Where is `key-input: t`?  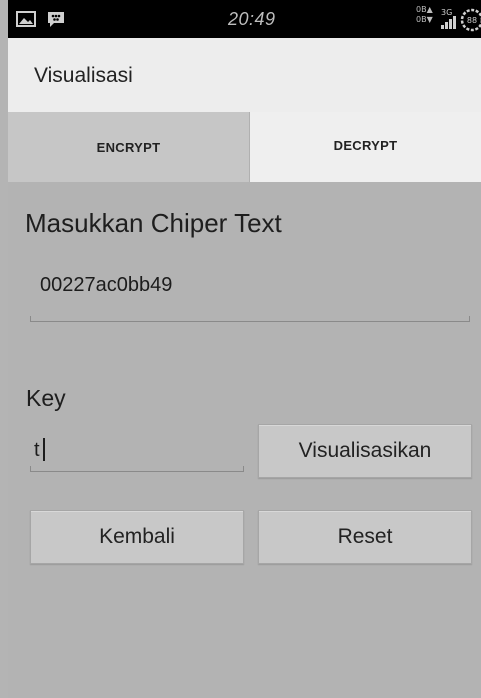
key-input: t is located at coordinates (137, 451).